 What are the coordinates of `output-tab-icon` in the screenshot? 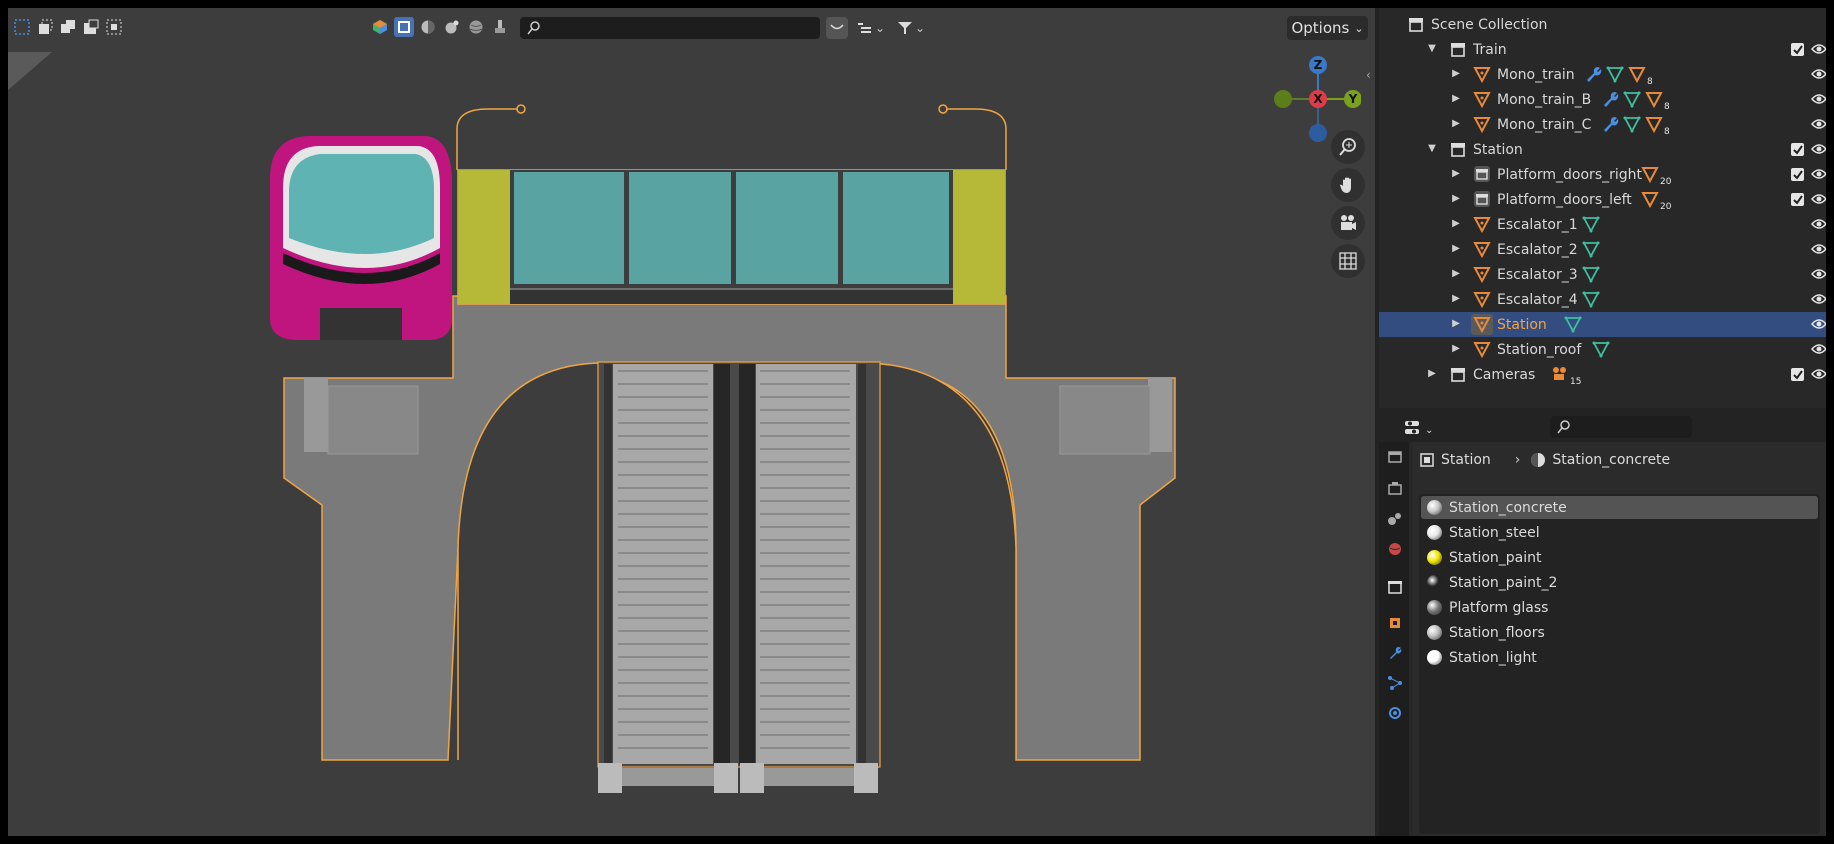 It's located at (1395, 519).